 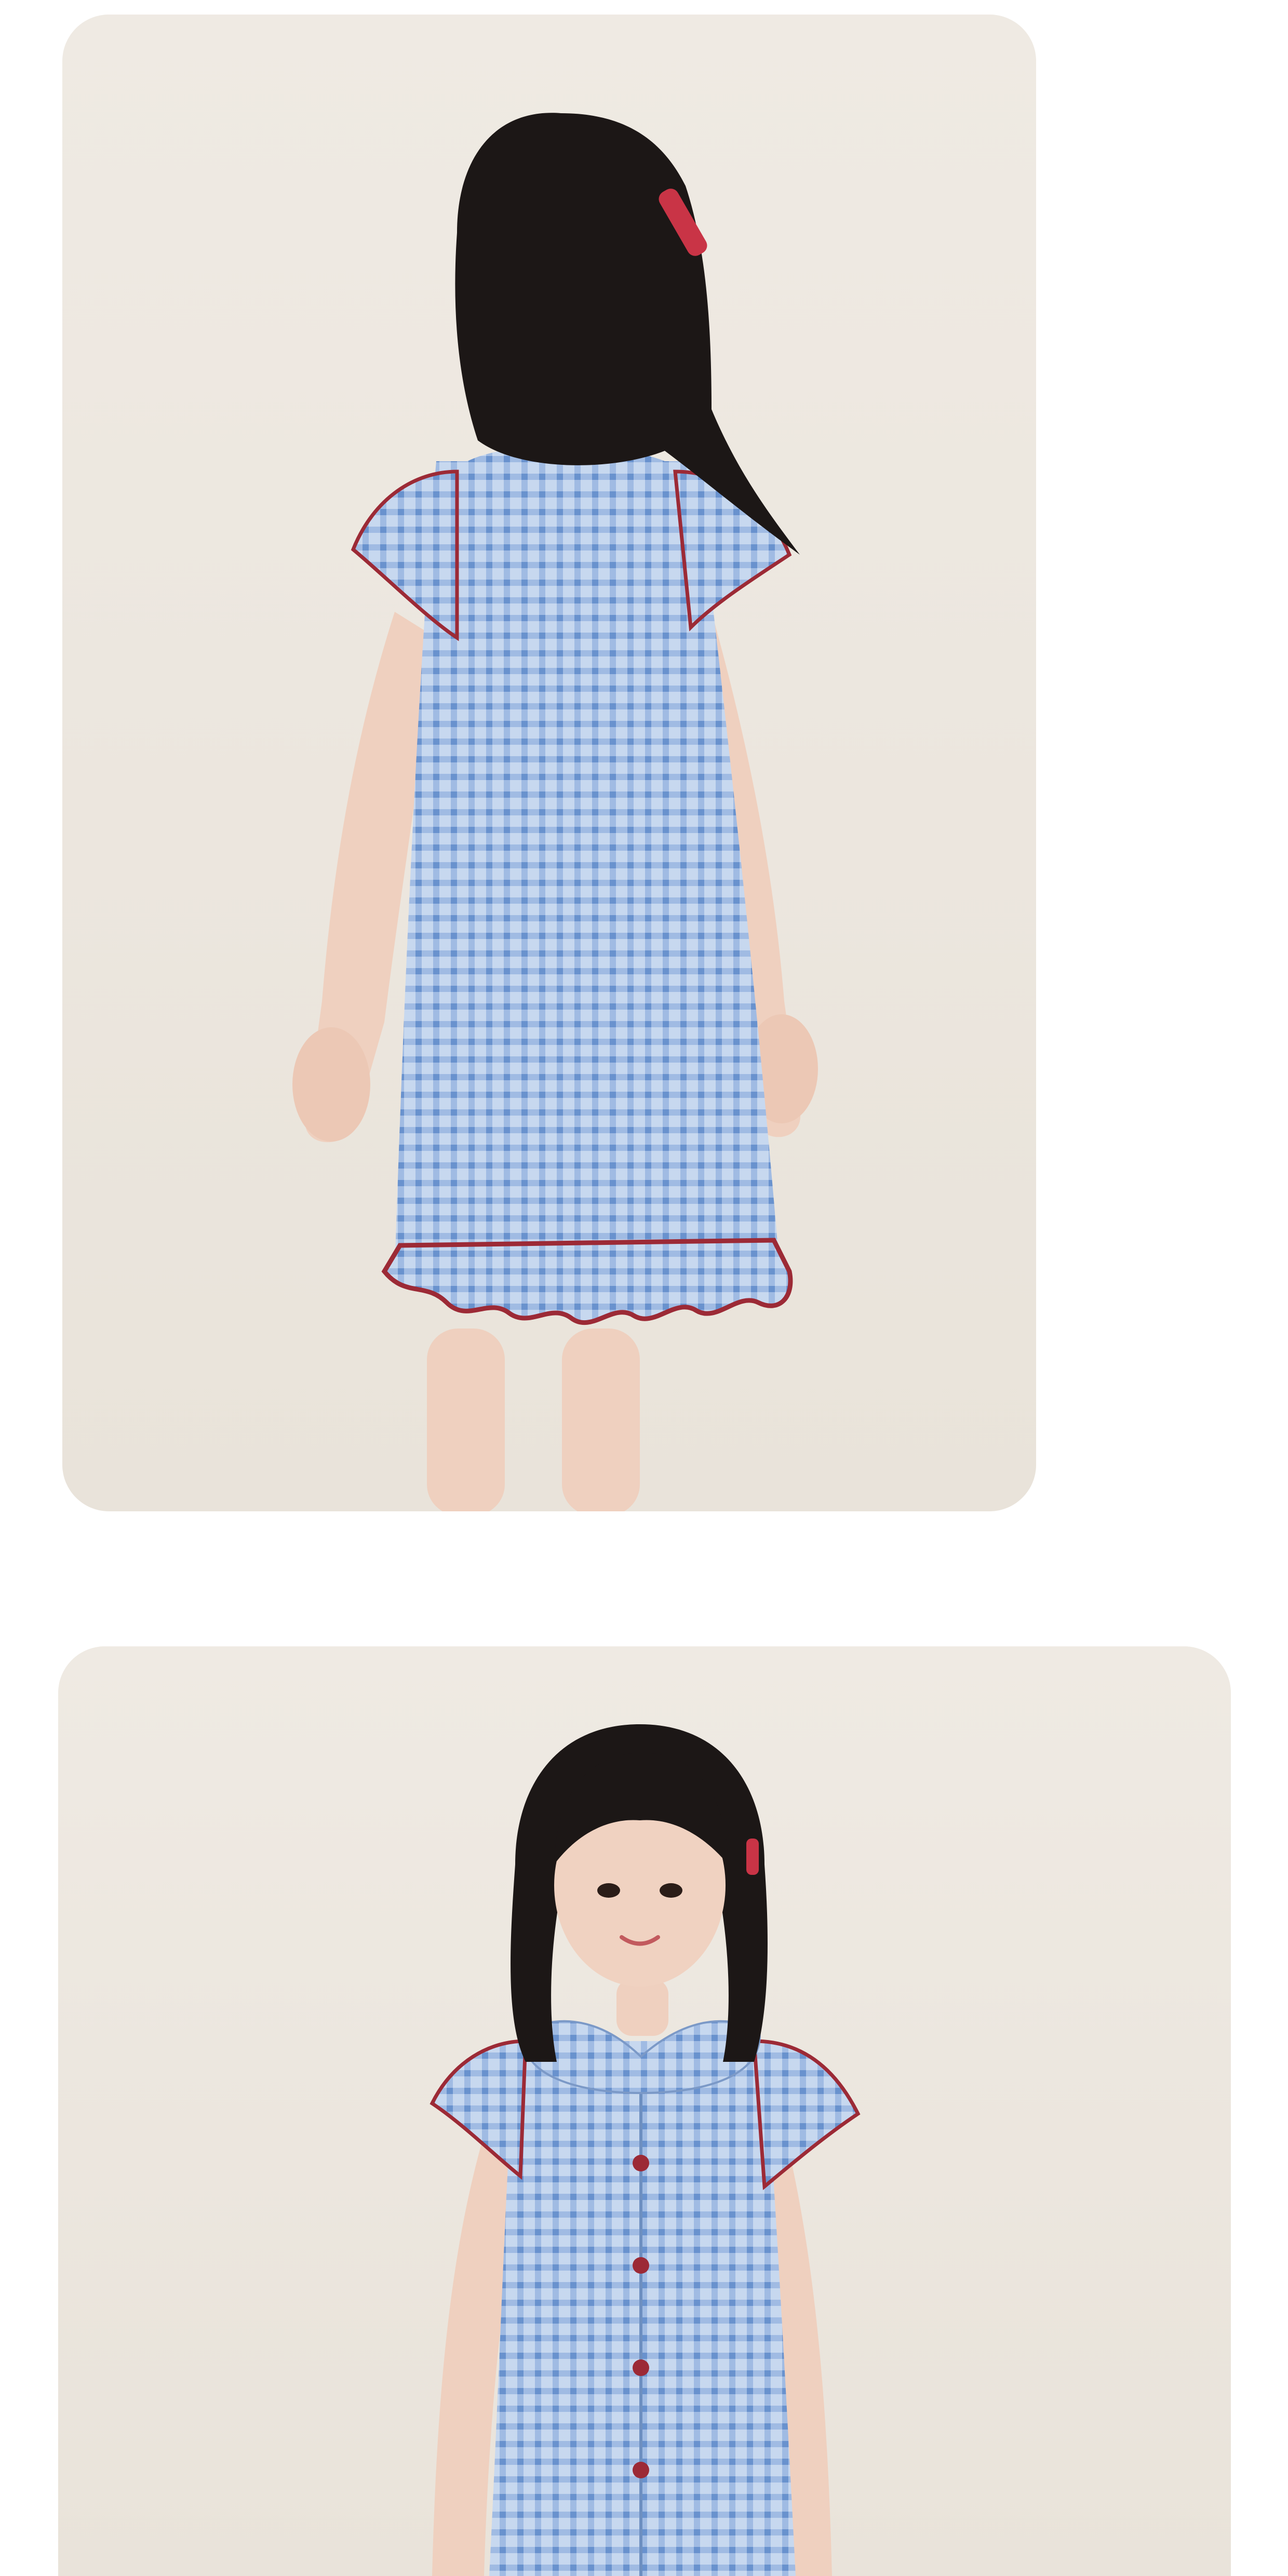 I want to click on right-eye, so click(x=671, y=1891).